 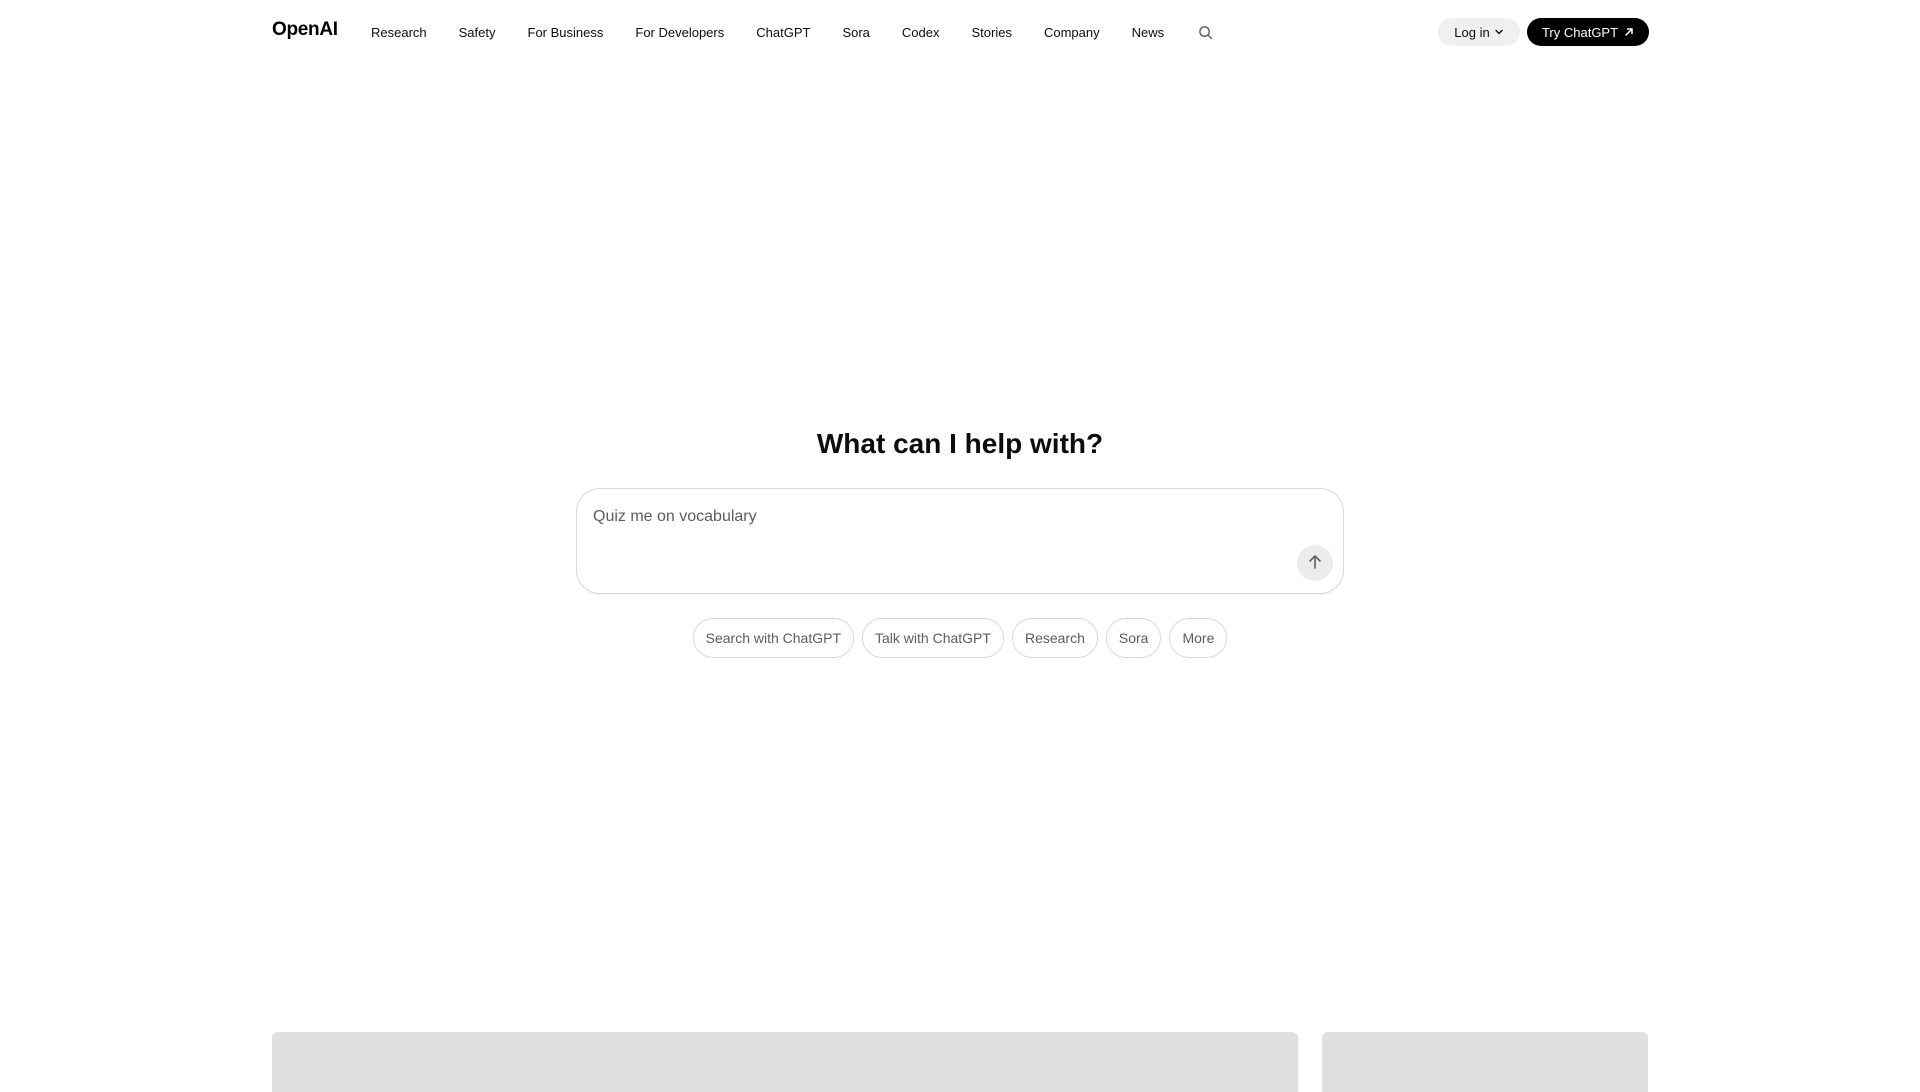 I want to click on nav-item-news: News, so click(x=1148, y=32).